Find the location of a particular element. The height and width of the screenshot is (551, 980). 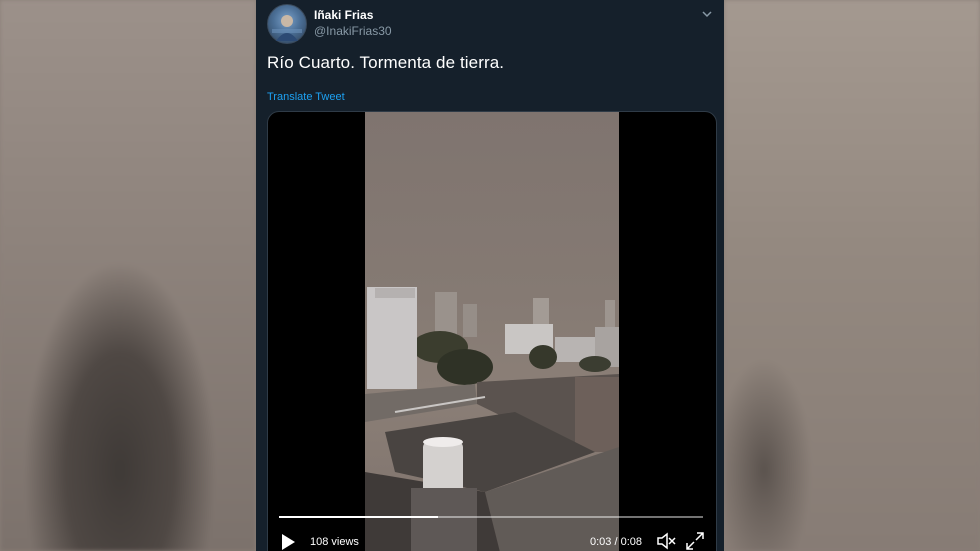

author-handle: @InakiFrias30 is located at coordinates (353, 31).